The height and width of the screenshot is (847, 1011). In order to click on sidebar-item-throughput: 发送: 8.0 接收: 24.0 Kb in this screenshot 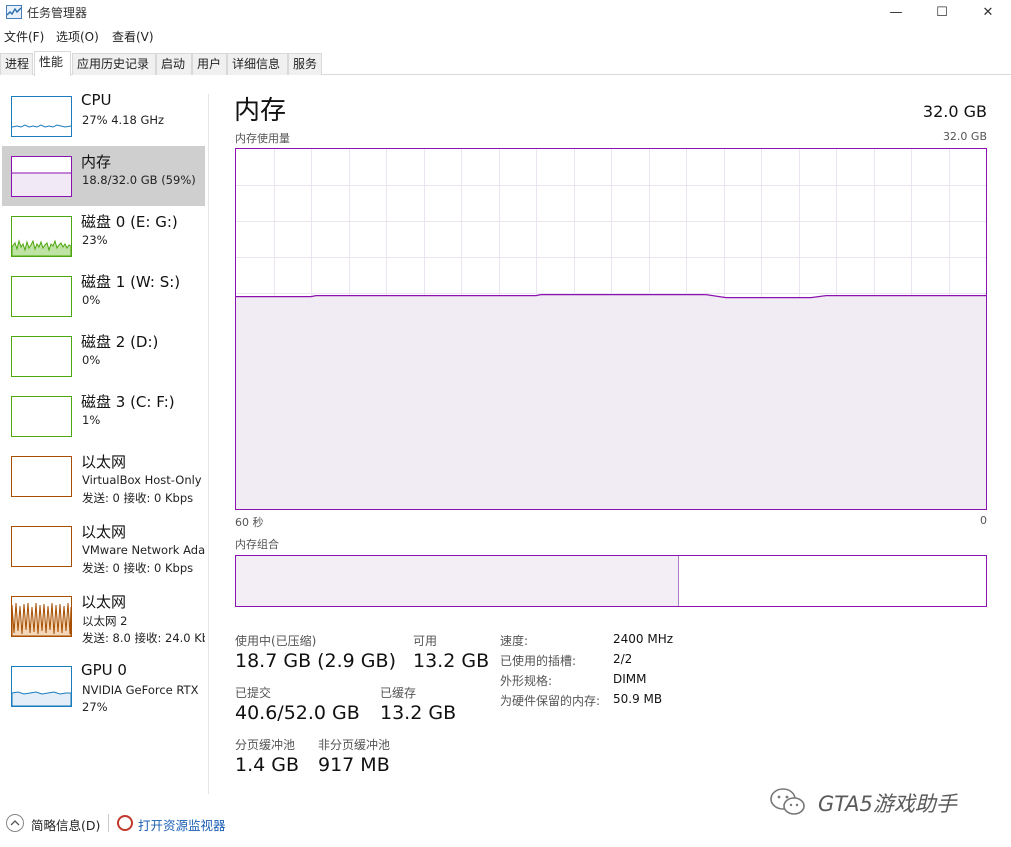, I will do `click(143, 638)`.